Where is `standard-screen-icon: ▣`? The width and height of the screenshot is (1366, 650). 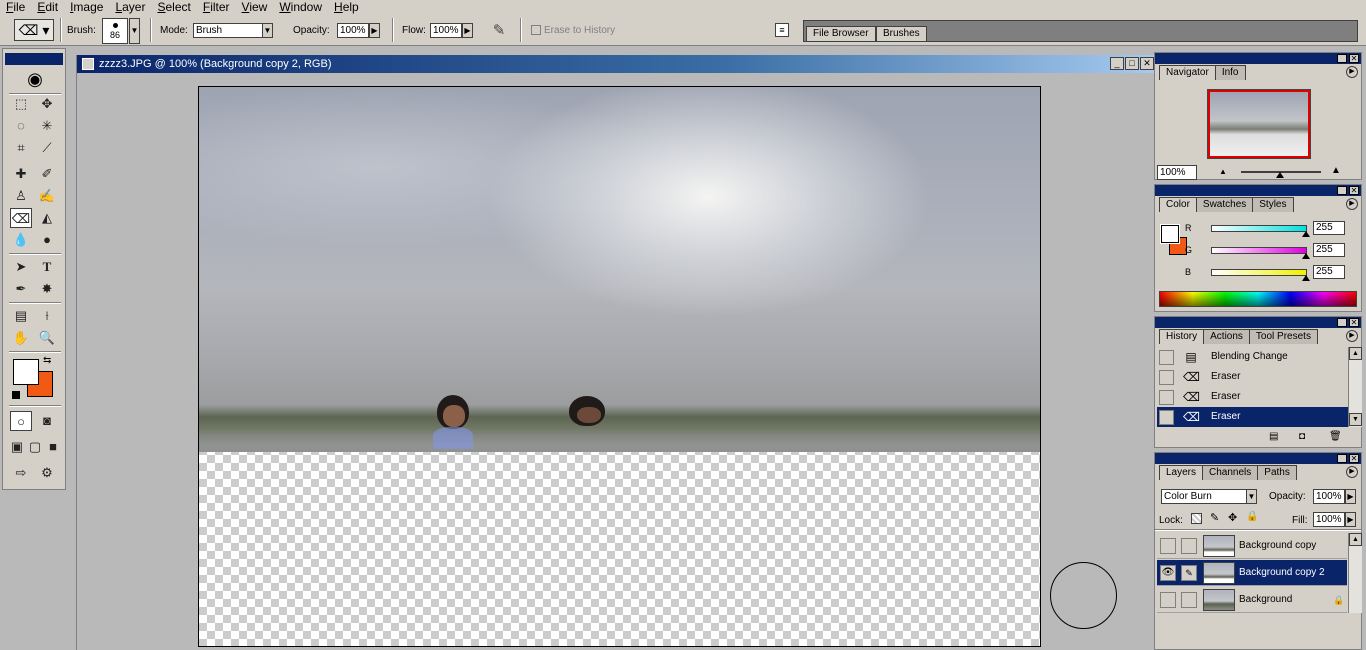
standard-screen-icon: ▣ is located at coordinates (17, 447).